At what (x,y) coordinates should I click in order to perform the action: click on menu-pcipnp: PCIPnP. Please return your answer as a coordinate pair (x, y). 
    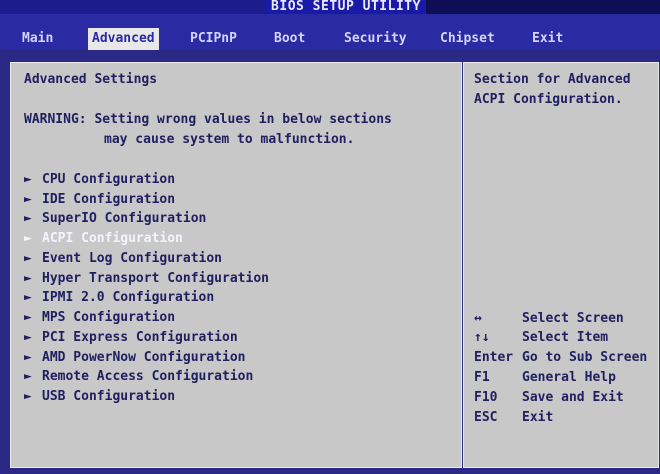
    Looking at the image, I should click on (213, 39).